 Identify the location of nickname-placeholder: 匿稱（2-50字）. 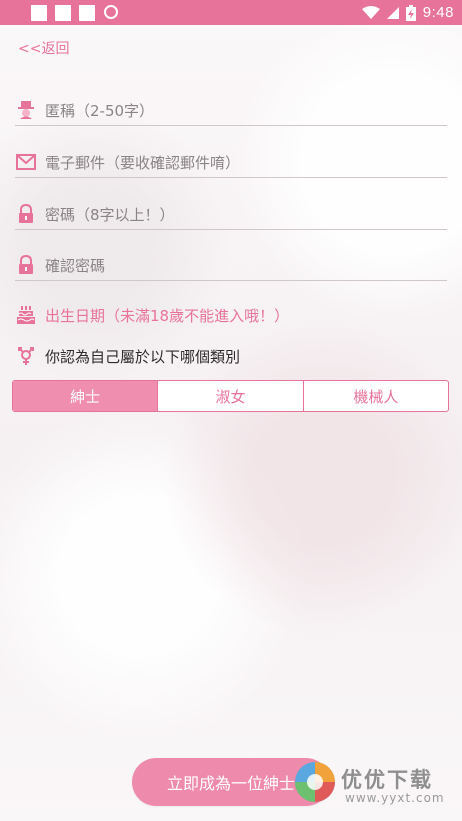
(100, 110).